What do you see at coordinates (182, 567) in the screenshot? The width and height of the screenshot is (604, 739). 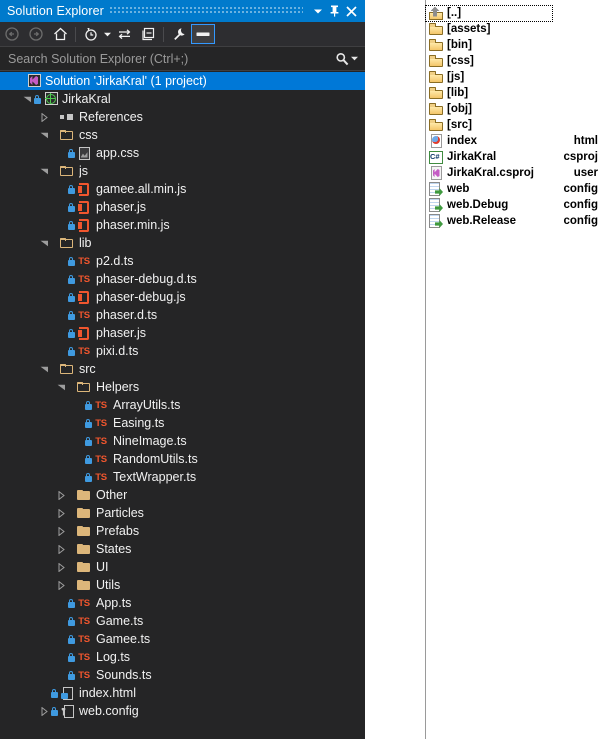 I see `tree-item-ui: UI` at bounding box center [182, 567].